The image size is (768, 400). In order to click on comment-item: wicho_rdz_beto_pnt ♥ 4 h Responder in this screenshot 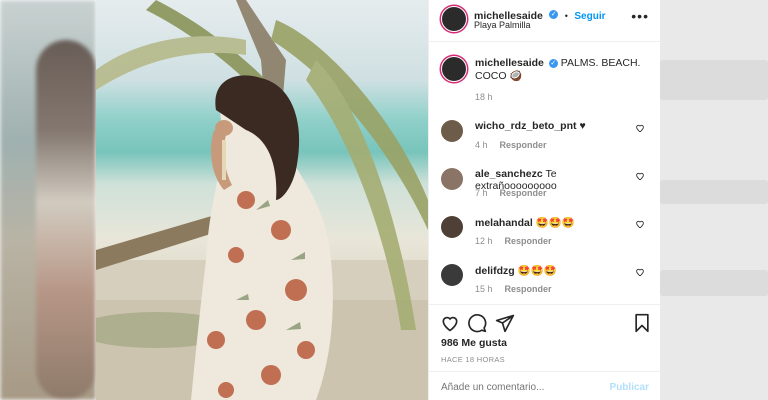, I will do `click(546, 140)`.